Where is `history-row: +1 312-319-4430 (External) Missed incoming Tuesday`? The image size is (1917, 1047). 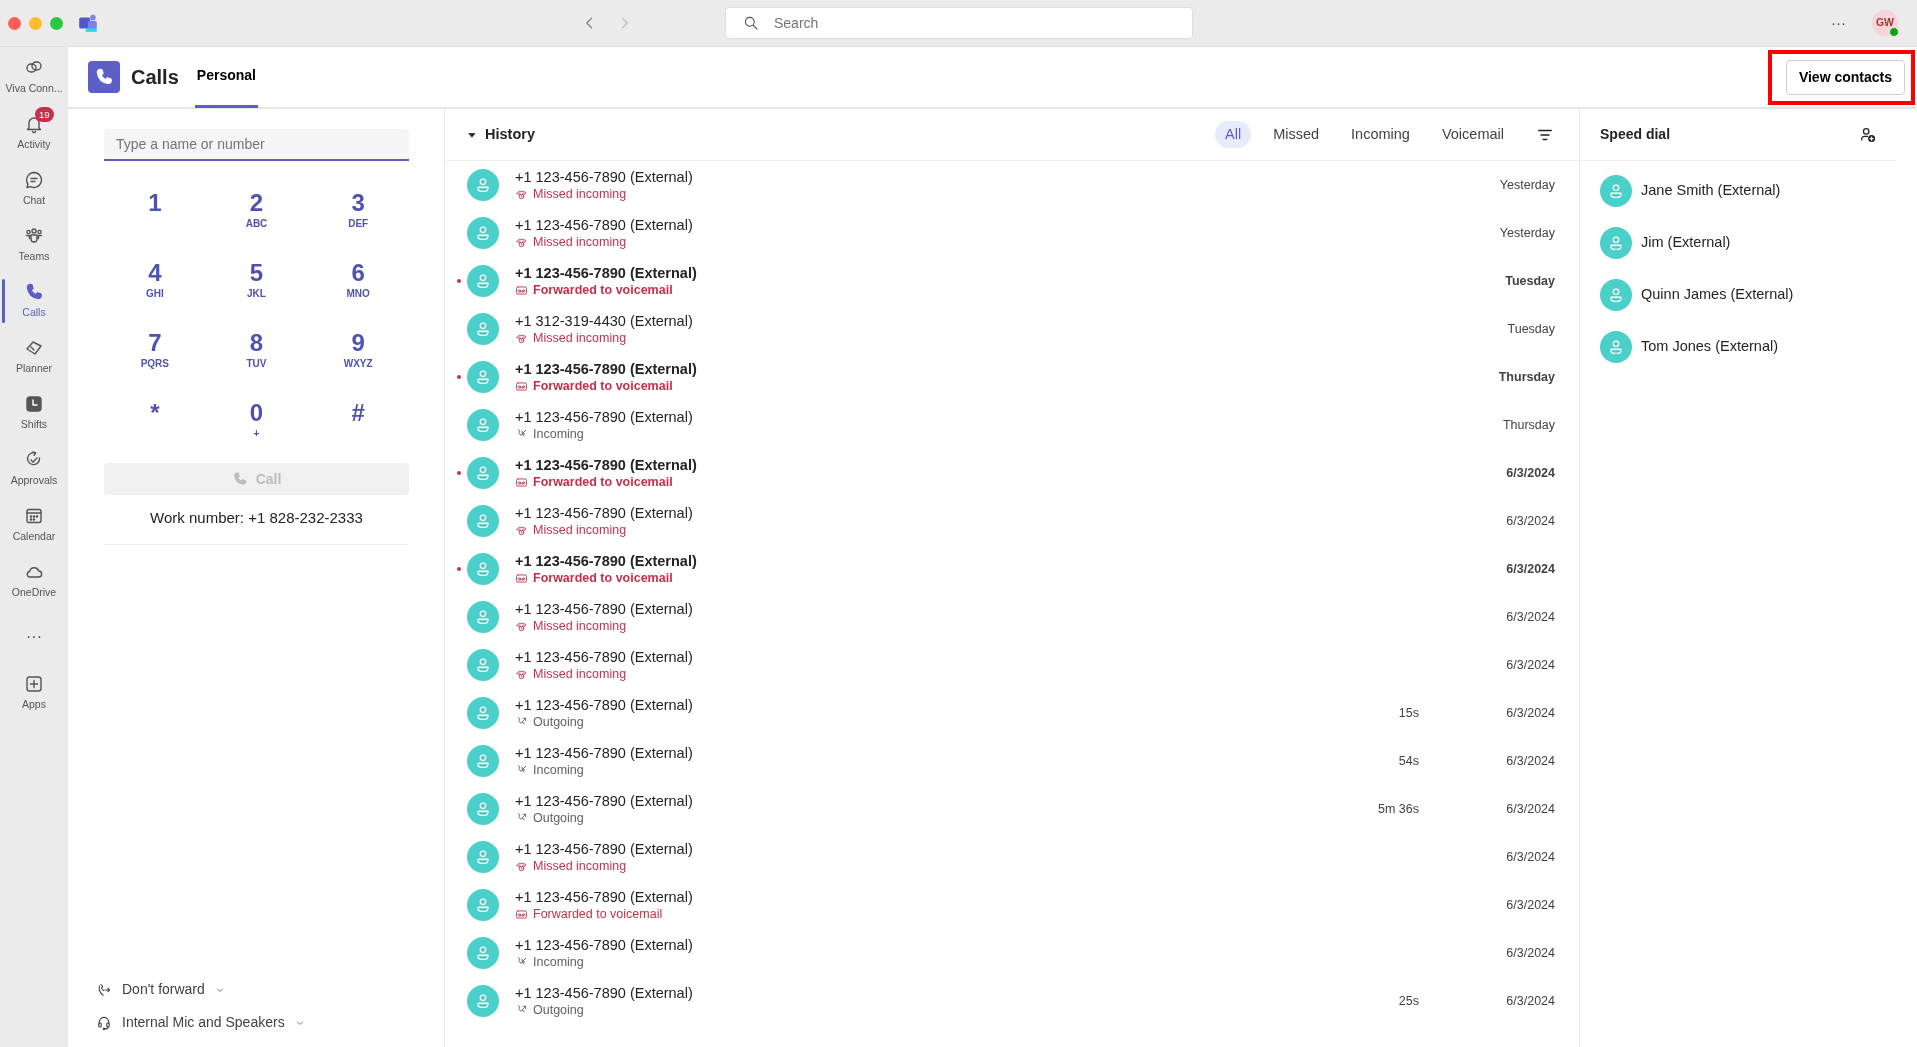 history-row: +1 312-319-4430 (External) Missed incoming Tuesday is located at coordinates (1012, 329).